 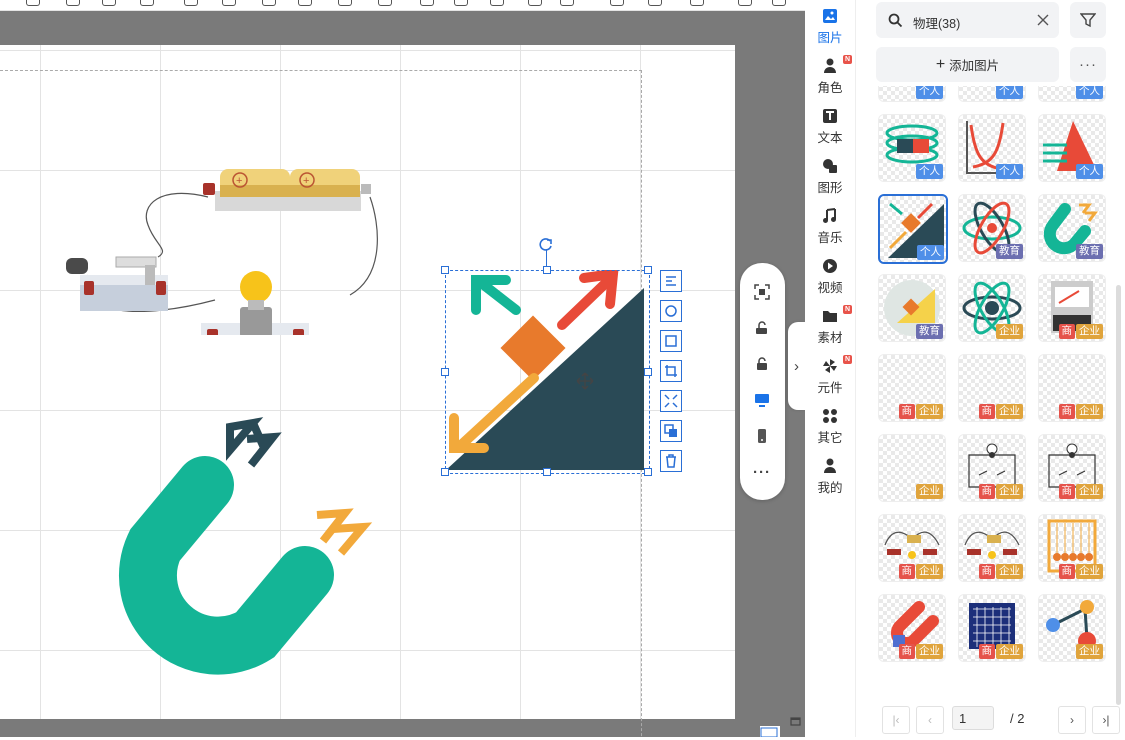 I want to click on collapse-panel-button: ›, so click(x=796, y=366).